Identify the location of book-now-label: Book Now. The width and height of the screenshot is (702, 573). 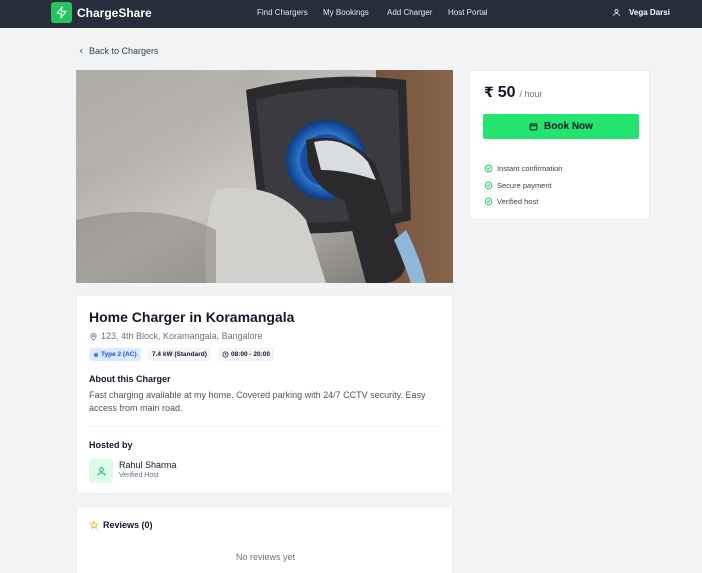
(568, 126).